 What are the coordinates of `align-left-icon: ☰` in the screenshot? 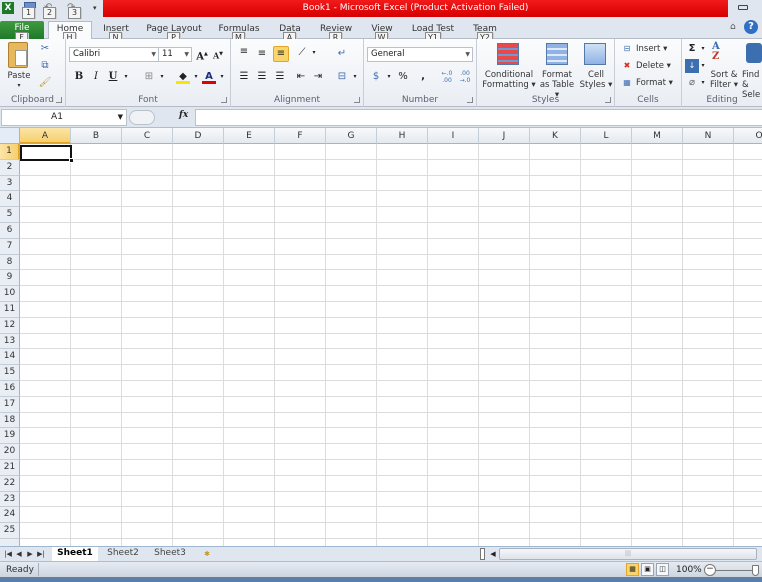 It's located at (244, 77).